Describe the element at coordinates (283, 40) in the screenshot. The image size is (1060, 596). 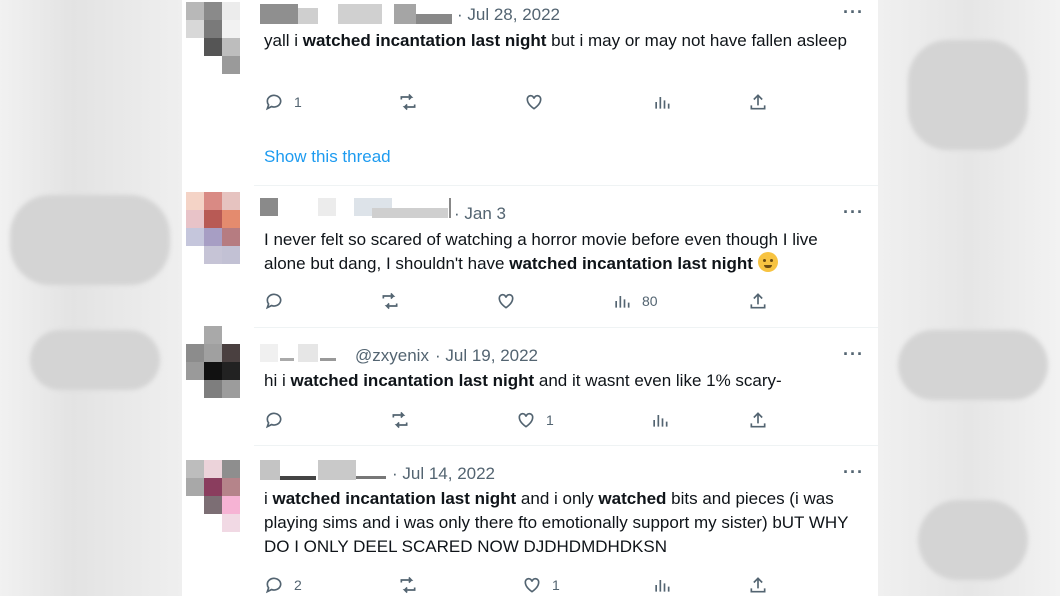
I see `text-part: yall i` at that location.